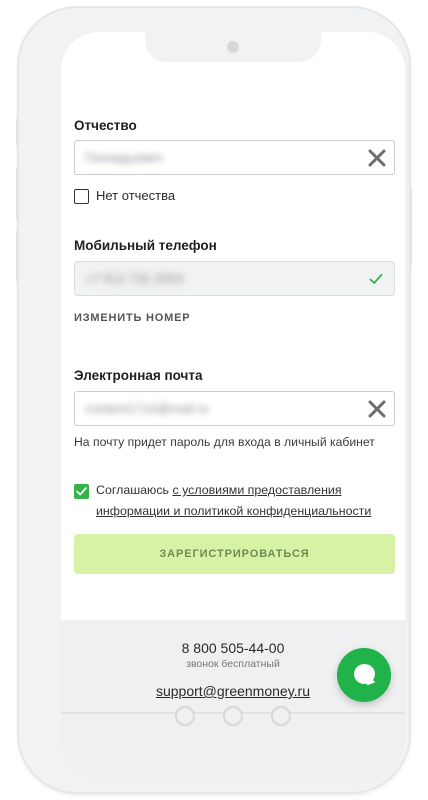  What do you see at coordinates (138, 375) in the screenshot?
I see `email-label: Электронная почта` at bounding box center [138, 375].